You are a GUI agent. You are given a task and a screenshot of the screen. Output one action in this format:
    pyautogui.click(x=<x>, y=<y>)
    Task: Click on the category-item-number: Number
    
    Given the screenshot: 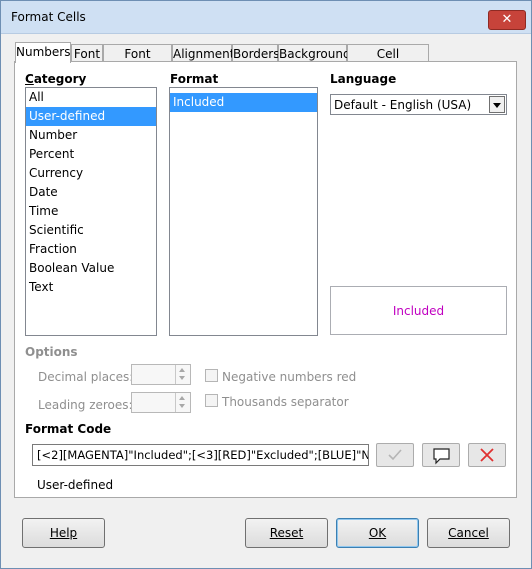 What is the action you would take?
    pyautogui.click(x=91, y=135)
    